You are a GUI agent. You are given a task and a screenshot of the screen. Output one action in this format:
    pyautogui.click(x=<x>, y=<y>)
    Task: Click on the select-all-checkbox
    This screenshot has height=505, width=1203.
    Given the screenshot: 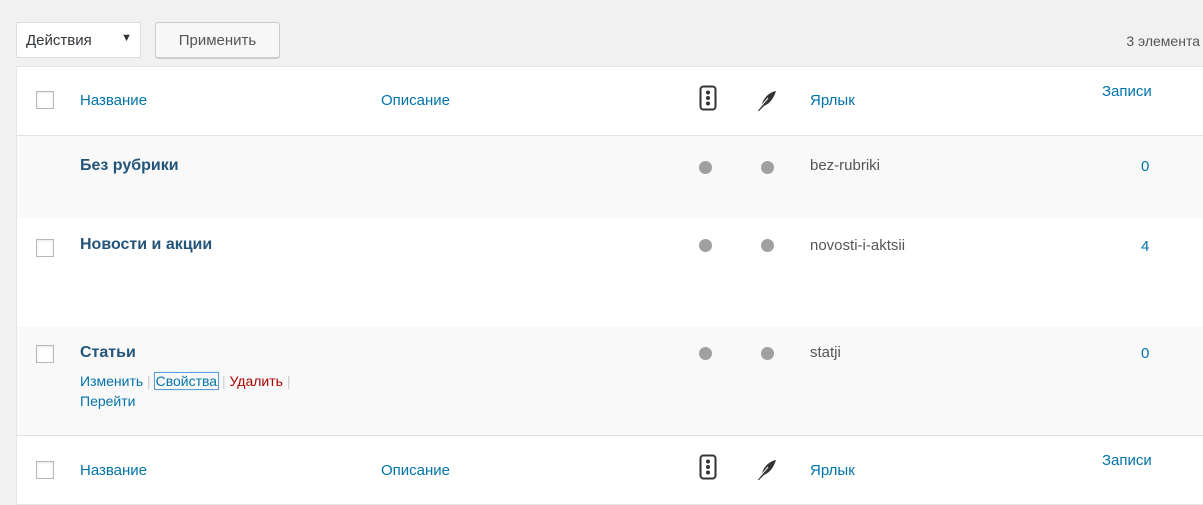 What is the action you would take?
    pyautogui.click(x=45, y=100)
    